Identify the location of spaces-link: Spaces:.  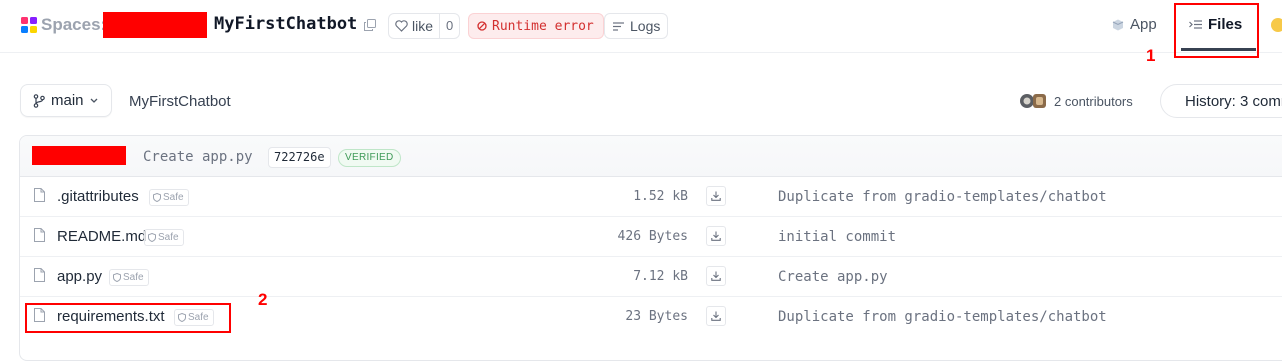
(73, 25).